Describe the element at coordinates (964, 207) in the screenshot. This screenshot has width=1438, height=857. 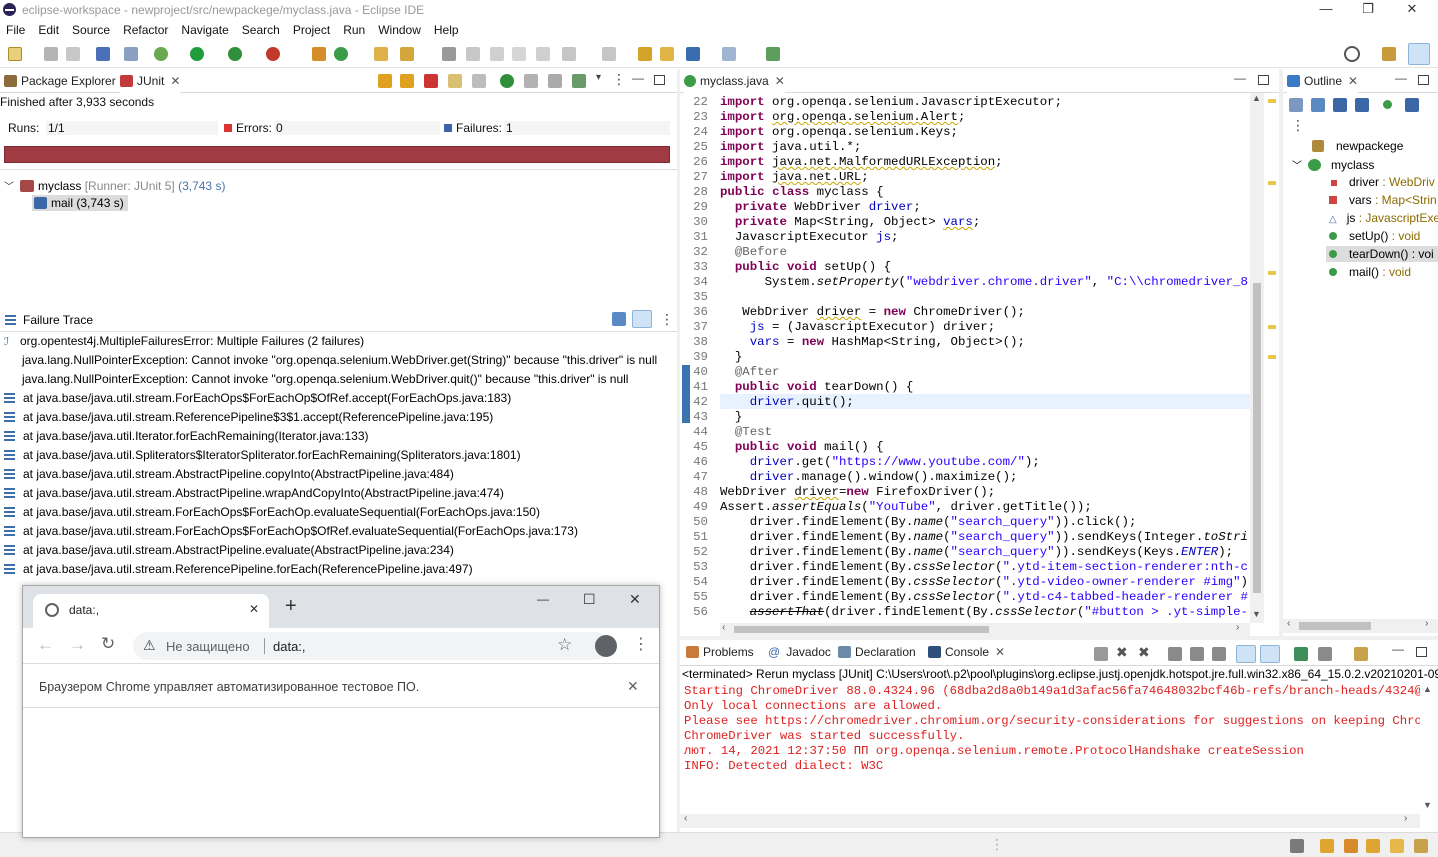
I see `code-line: 29 private WebDriver driver;` at that location.